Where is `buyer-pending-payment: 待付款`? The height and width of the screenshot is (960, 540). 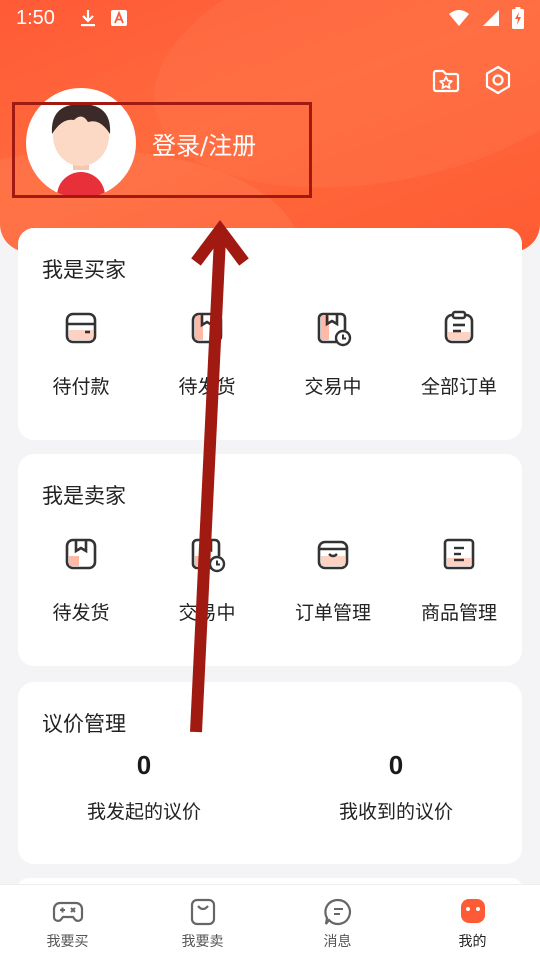 buyer-pending-payment: 待付款 is located at coordinates (81, 353).